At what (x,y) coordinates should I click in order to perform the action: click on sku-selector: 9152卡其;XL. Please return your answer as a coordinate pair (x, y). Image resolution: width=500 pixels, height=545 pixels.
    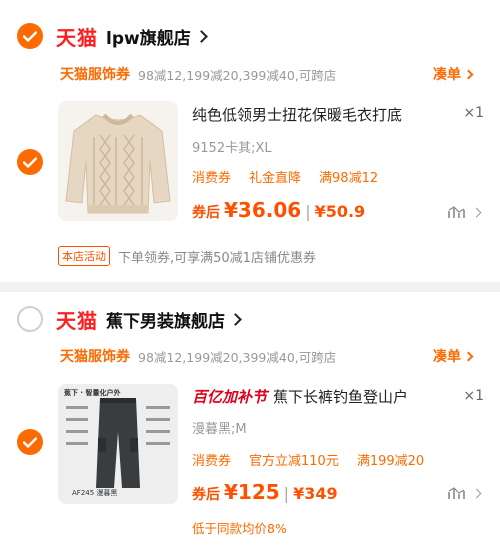
    Looking at the image, I should click on (232, 146).